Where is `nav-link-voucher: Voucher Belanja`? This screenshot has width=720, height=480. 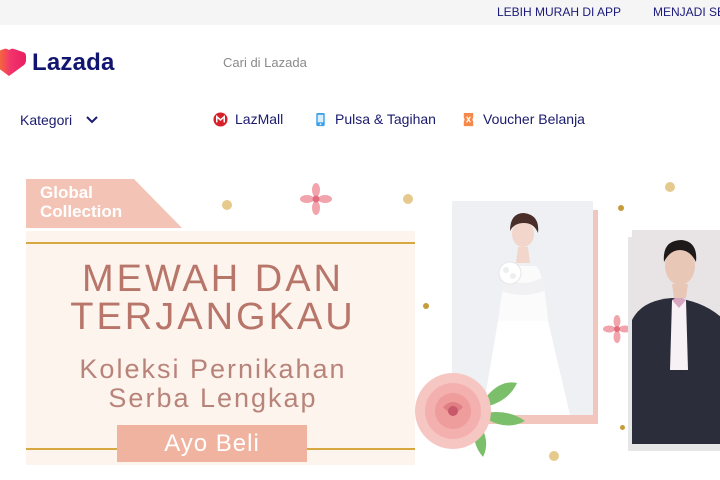
nav-link-voucher: Voucher Belanja is located at coordinates (523, 119).